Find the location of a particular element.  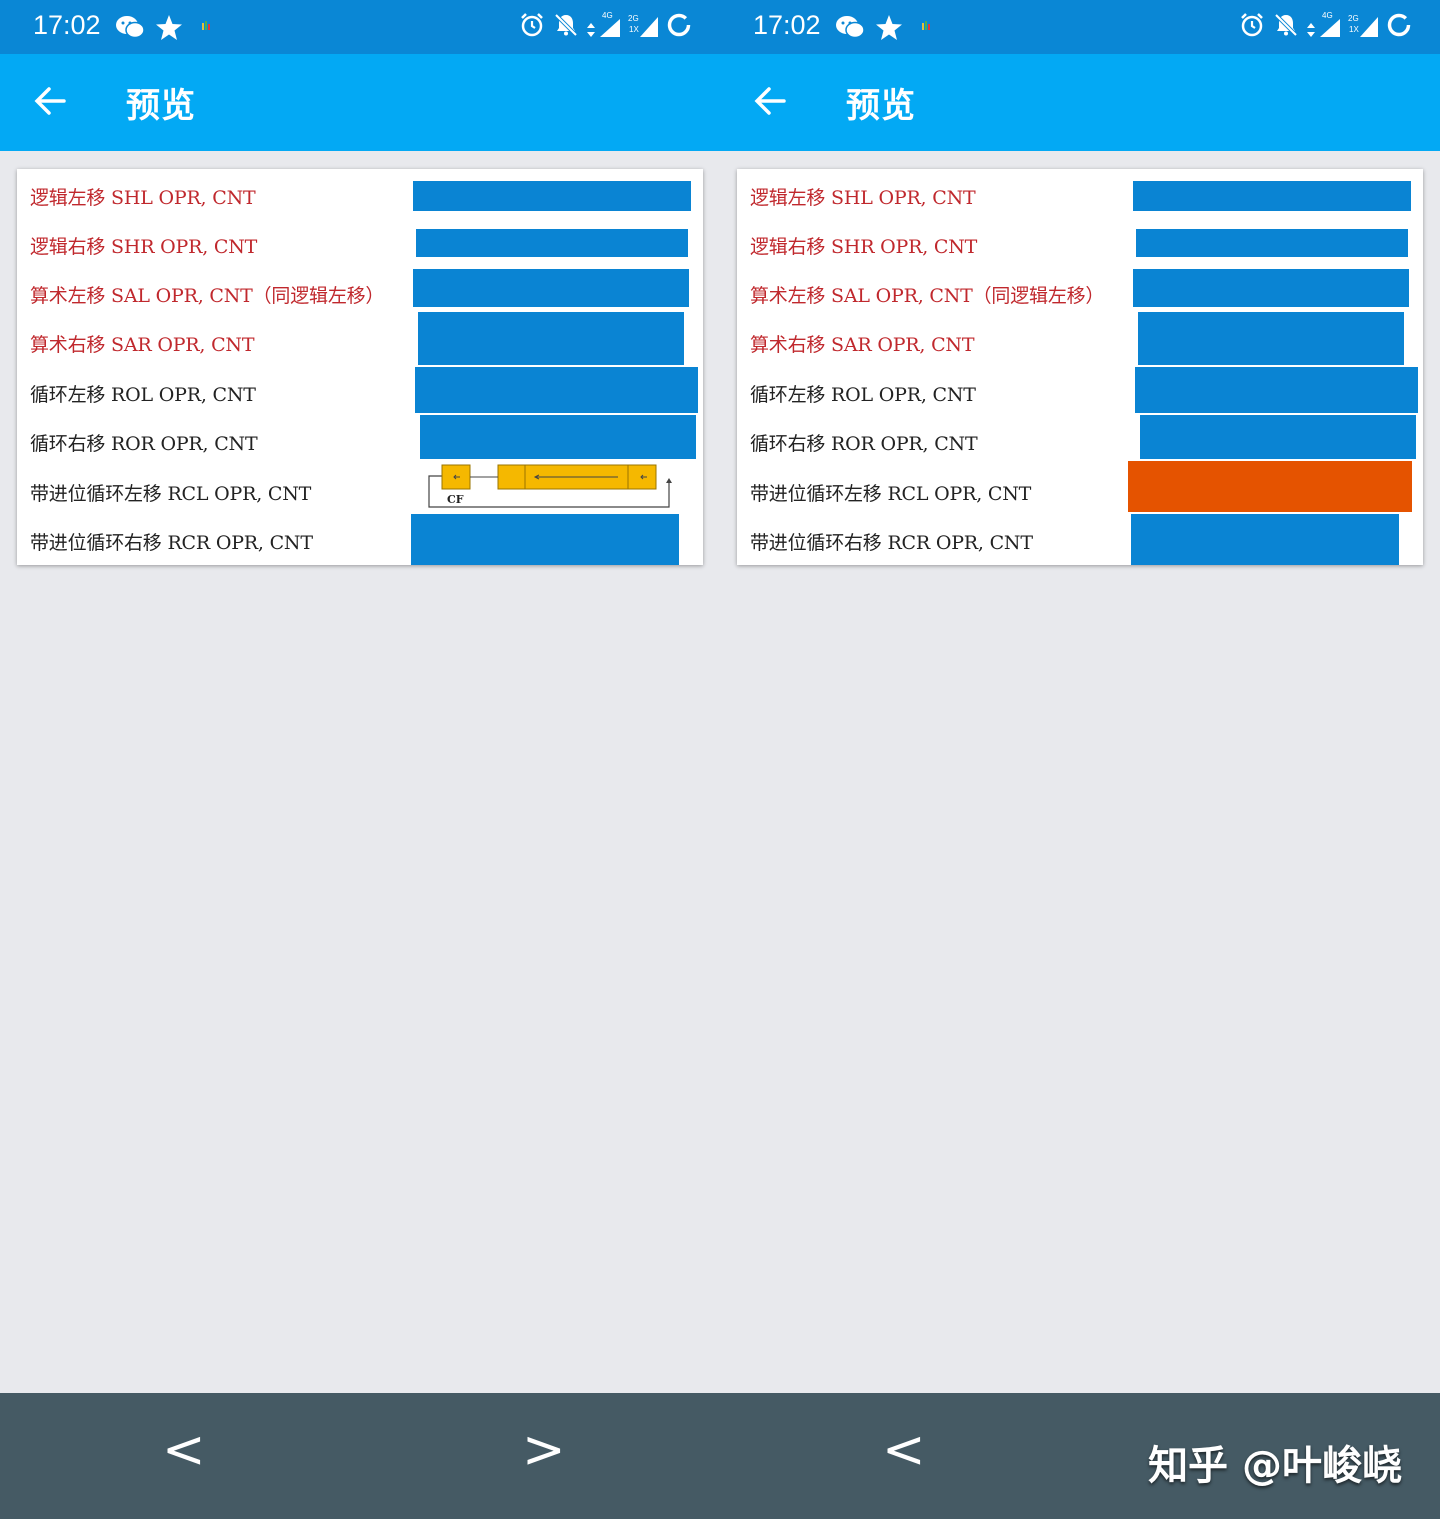

cf-label: CF is located at coordinates (455, 499).